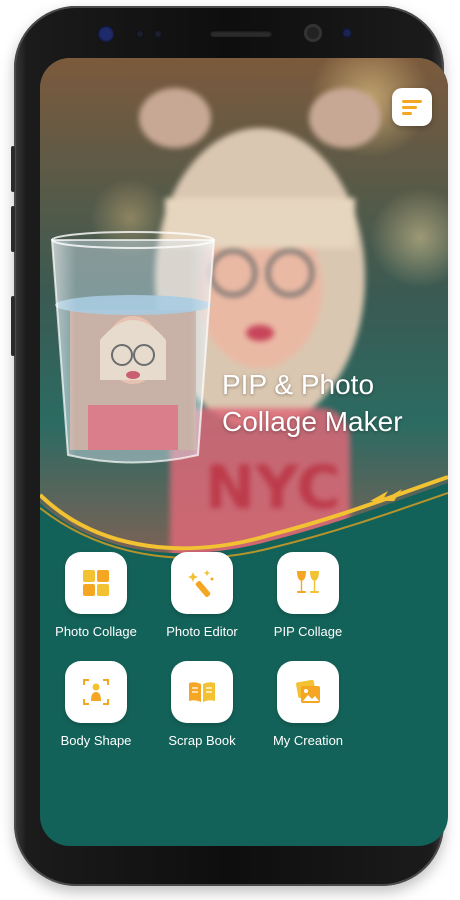  Describe the element at coordinates (202, 740) in the screenshot. I see `scrap-book-label: Scrap Book` at that location.